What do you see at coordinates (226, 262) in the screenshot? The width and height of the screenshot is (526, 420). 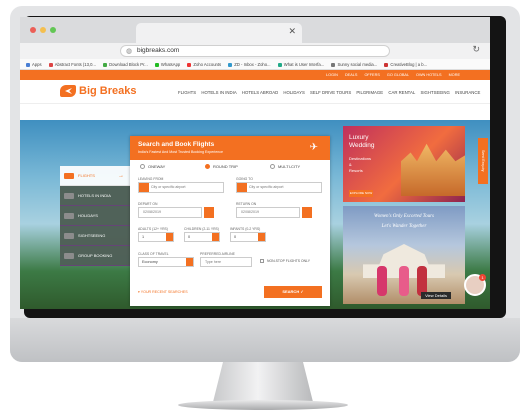 I see `airline-input: Type here` at bounding box center [226, 262].